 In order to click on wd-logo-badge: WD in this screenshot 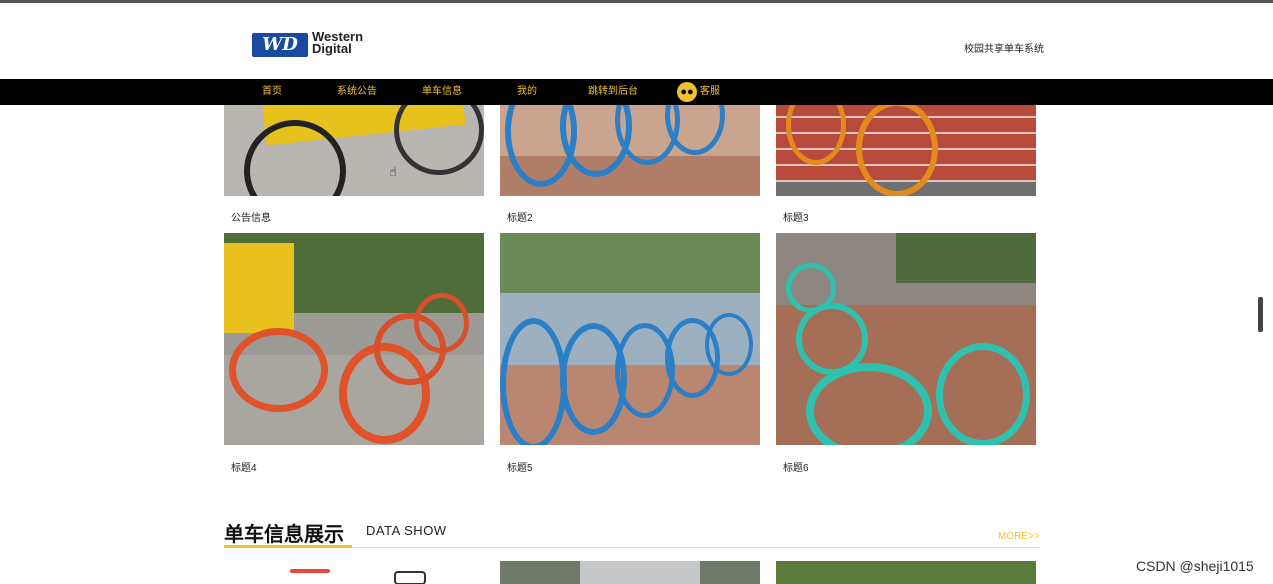, I will do `click(280, 45)`.